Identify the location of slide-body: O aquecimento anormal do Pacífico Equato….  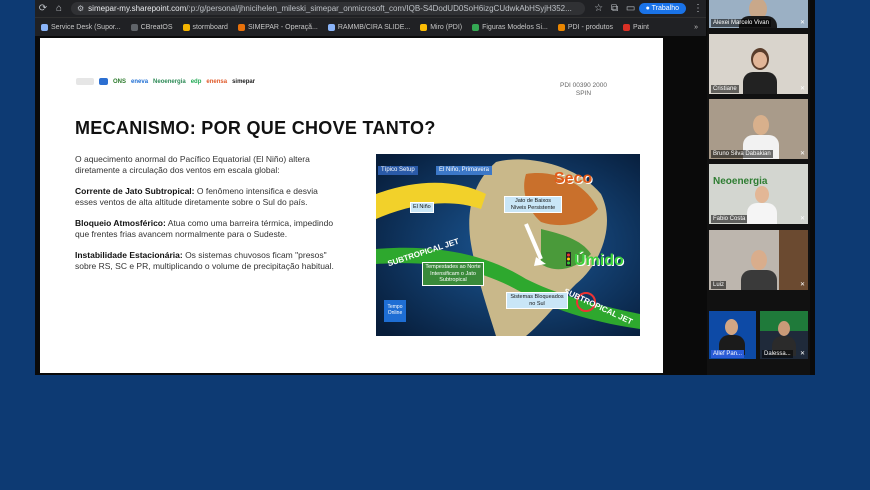
(207, 218).